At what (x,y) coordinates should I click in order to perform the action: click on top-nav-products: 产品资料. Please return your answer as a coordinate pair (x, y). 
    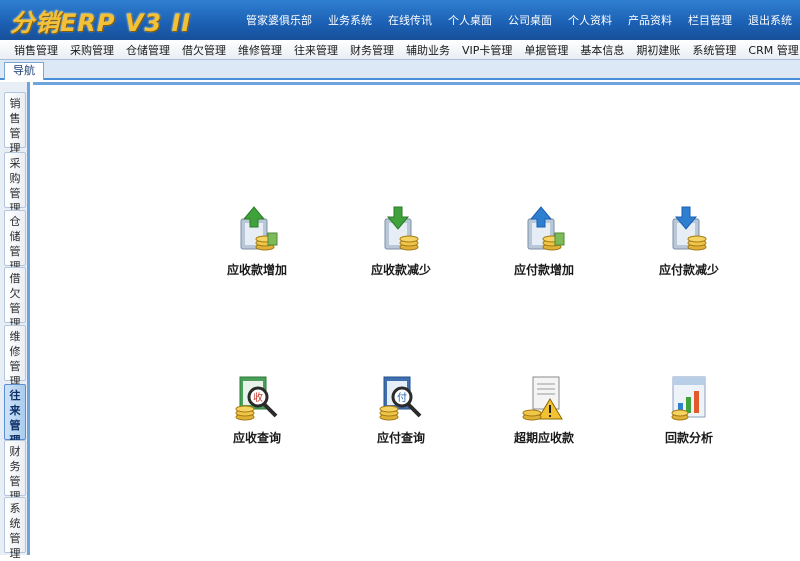
    Looking at the image, I should click on (650, 20).